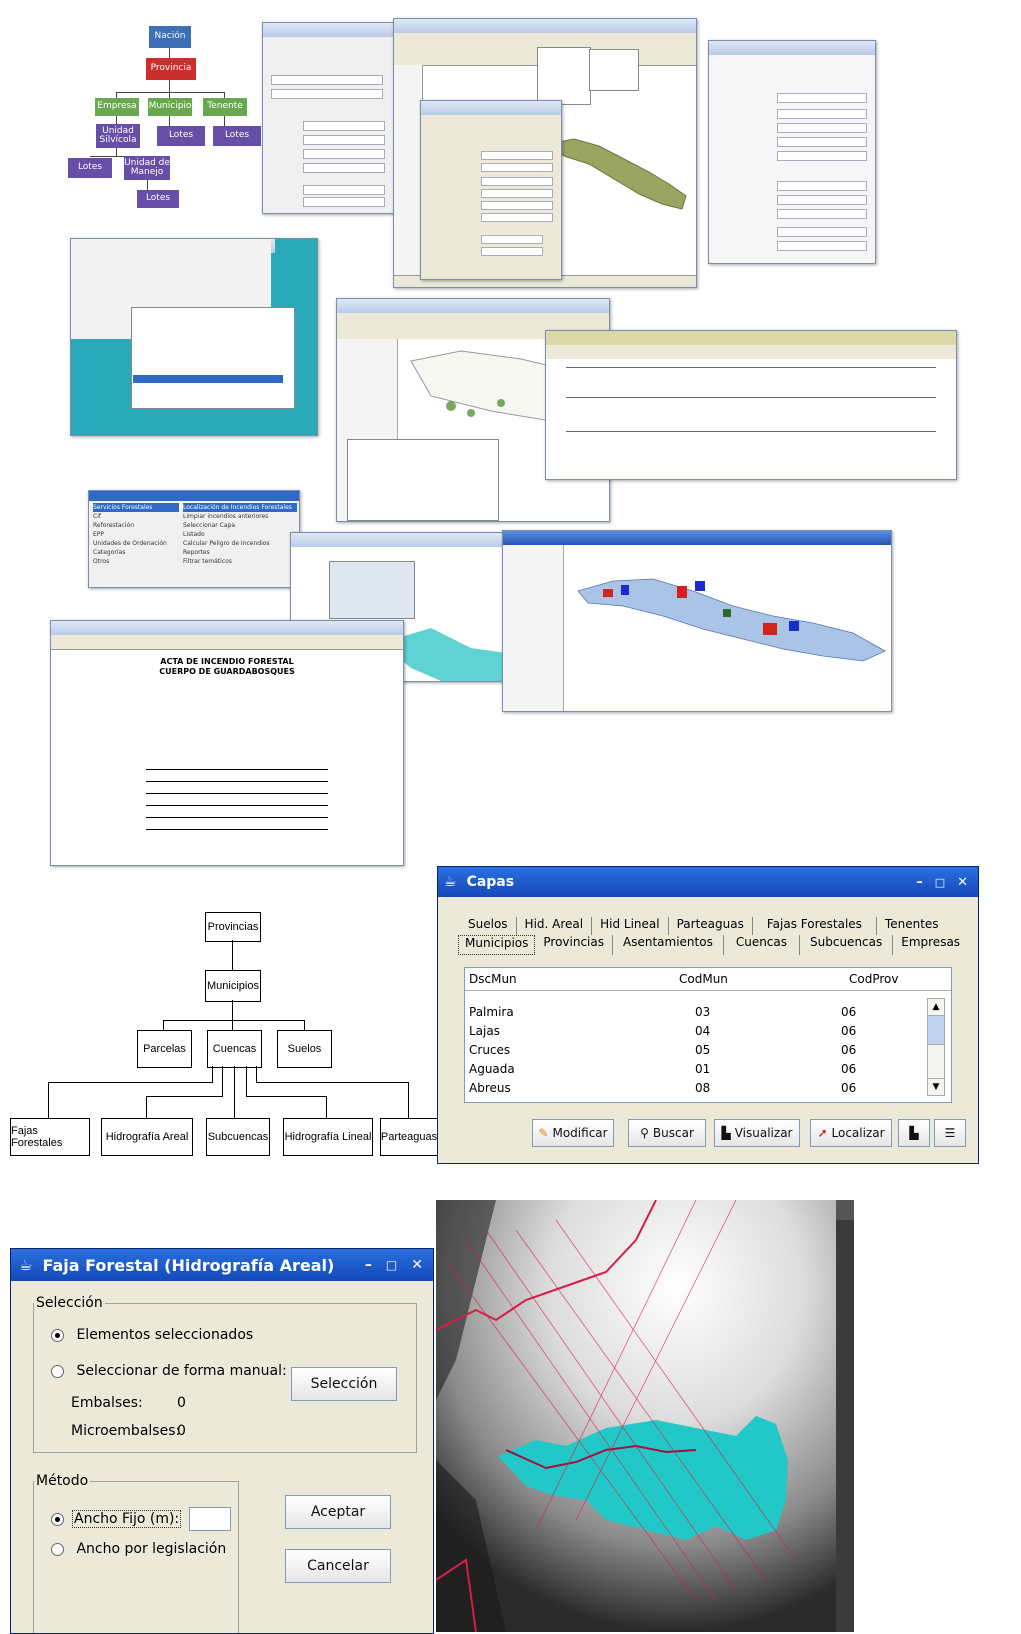 This screenshot has height=1634, width=1021. Describe the element at coordinates (822, 1133) in the screenshot. I see `cursor-icon: ➚` at that location.